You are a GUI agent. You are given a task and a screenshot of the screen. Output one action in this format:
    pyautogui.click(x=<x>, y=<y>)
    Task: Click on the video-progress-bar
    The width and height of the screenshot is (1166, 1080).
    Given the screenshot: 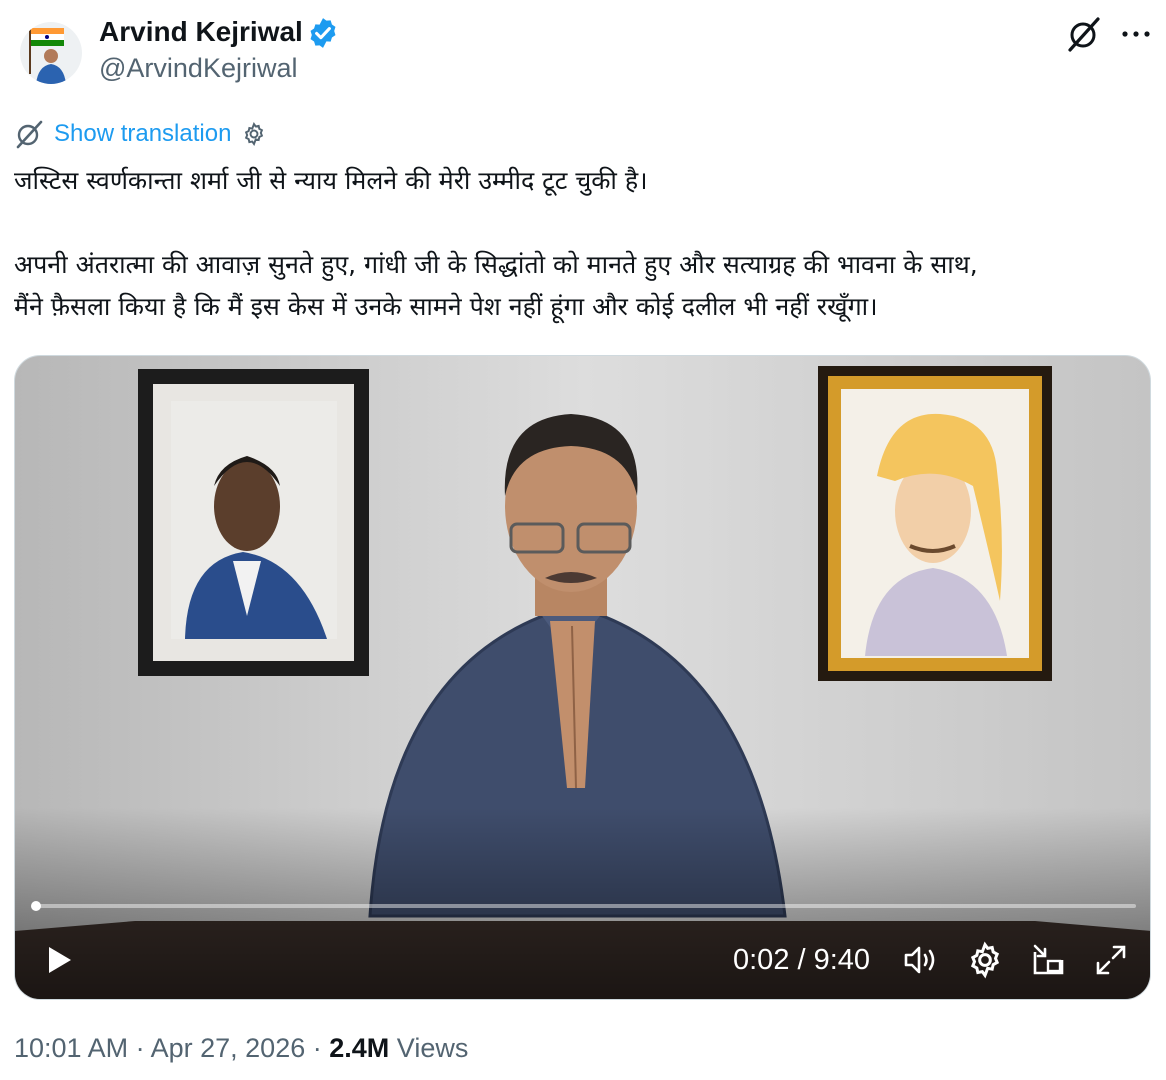 What is the action you would take?
    pyautogui.click(x=583, y=906)
    